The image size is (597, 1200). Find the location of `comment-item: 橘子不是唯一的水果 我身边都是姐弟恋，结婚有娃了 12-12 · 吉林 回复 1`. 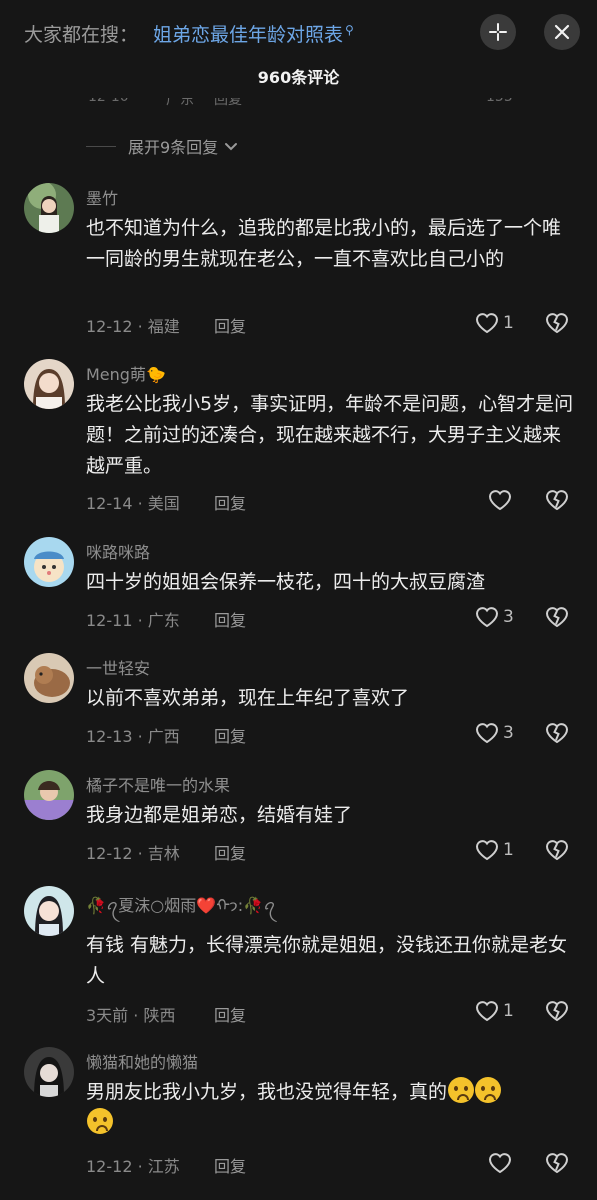

comment-item: 橘子不是唯一的水果 我身边都是姐弟恋，结婚有娃了 12-12 · 吉林 回复 1 is located at coordinates (298, 820).